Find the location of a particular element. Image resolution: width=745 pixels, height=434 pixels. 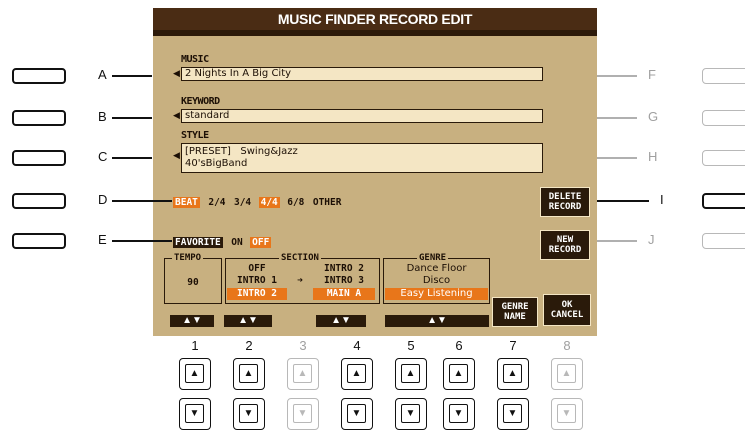

new-record-button: NEW RECORD is located at coordinates (565, 245).